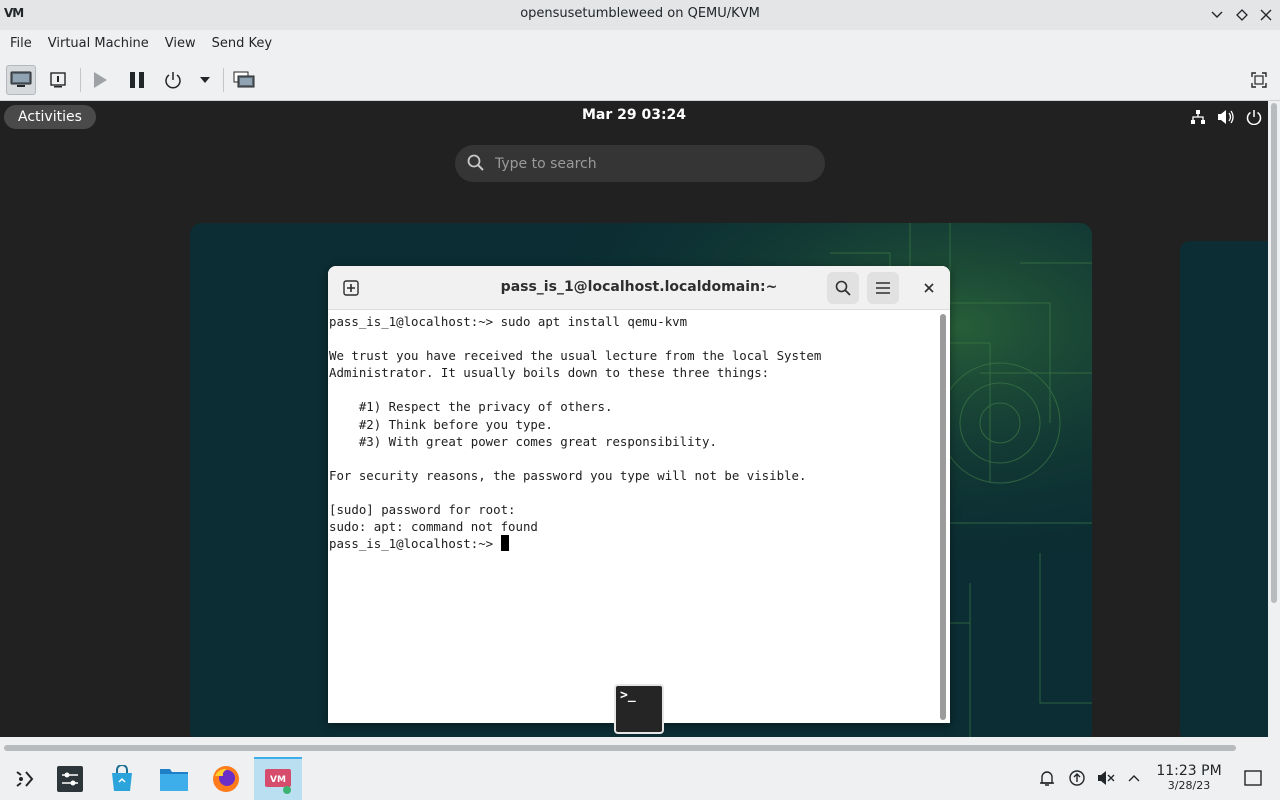  I want to click on terminal-headerbar: pass_is_1@localhost.localdomain:~, so click(639, 288).